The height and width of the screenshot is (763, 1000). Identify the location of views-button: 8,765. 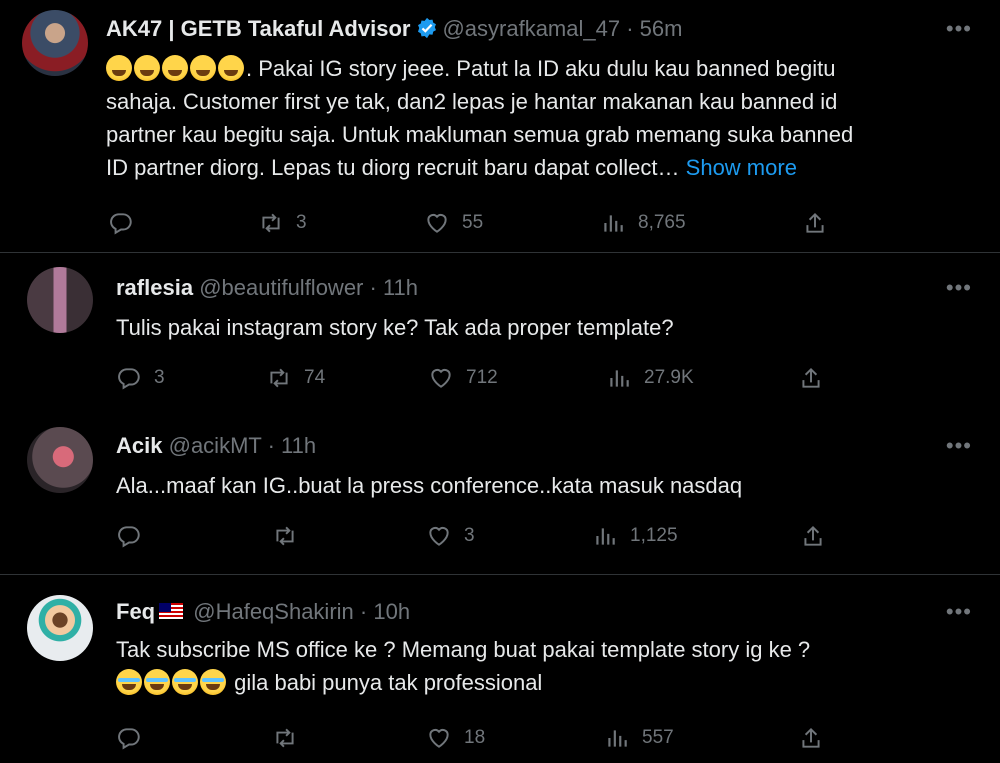
(643, 223).